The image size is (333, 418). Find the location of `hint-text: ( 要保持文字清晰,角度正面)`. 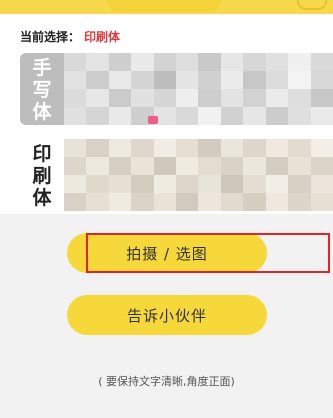

hint-text: ( 要保持文字清晰,角度正面) is located at coordinates (166, 381).